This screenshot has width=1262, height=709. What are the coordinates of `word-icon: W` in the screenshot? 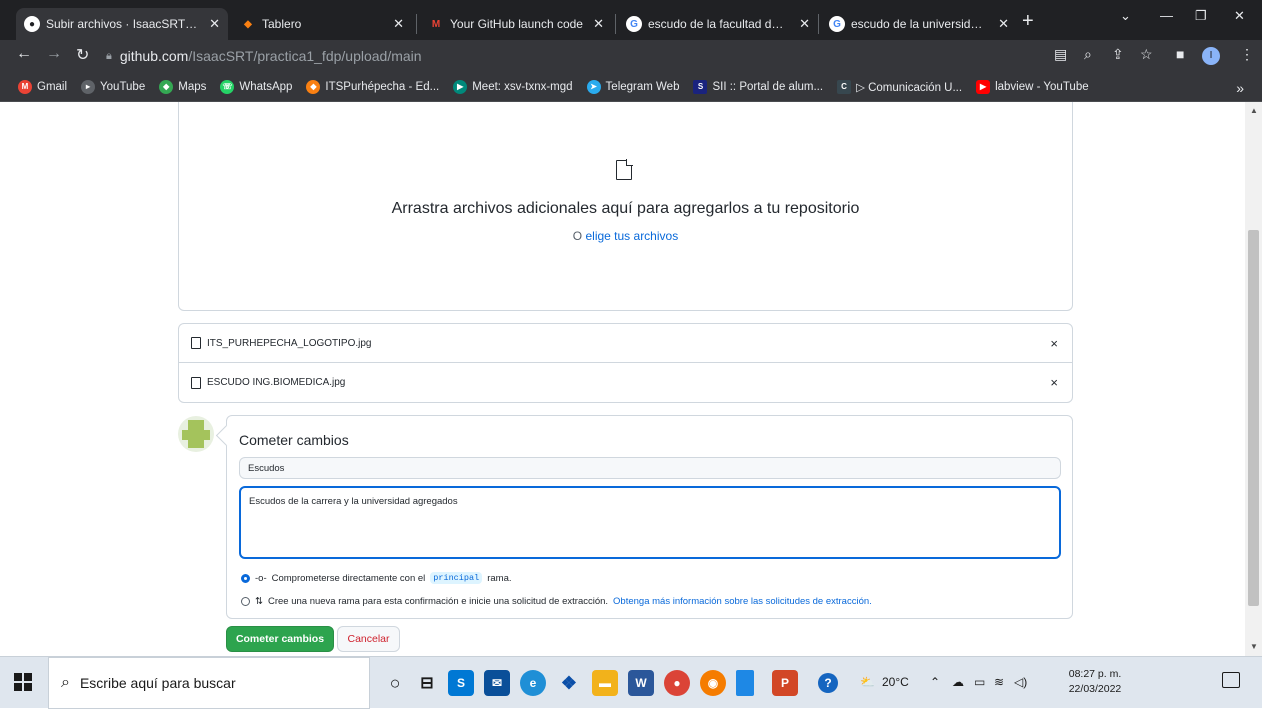 It's located at (641, 683).